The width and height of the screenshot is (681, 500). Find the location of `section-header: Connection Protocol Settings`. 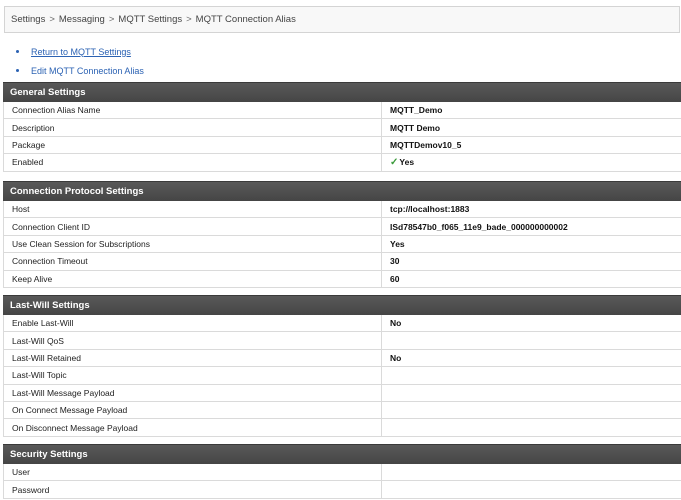

section-header: Connection Protocol Settings is located at coordinates (342, 191).